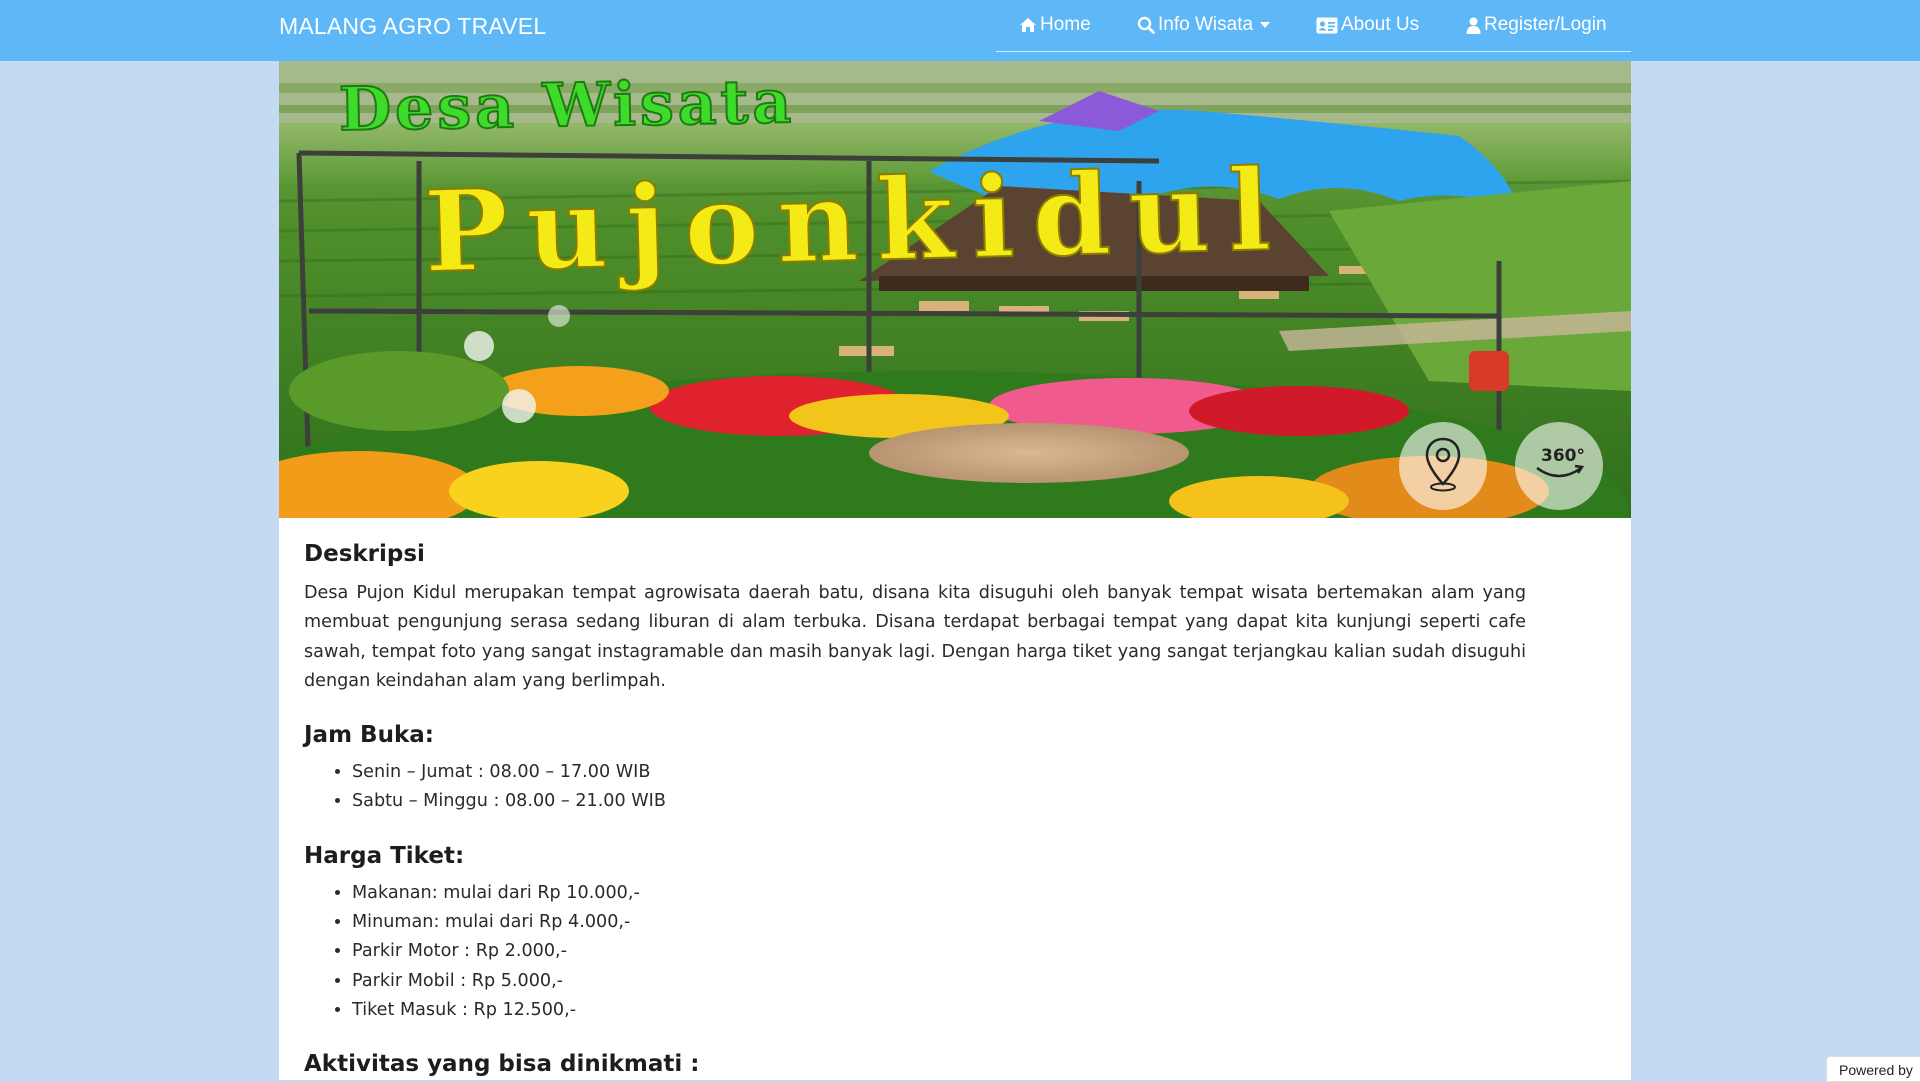 This screenshot has height=1082, width=1920. I want to click on list-item: Sabtu – Minggu : 08.00 – 21.00 WIB, so click(939, 801).